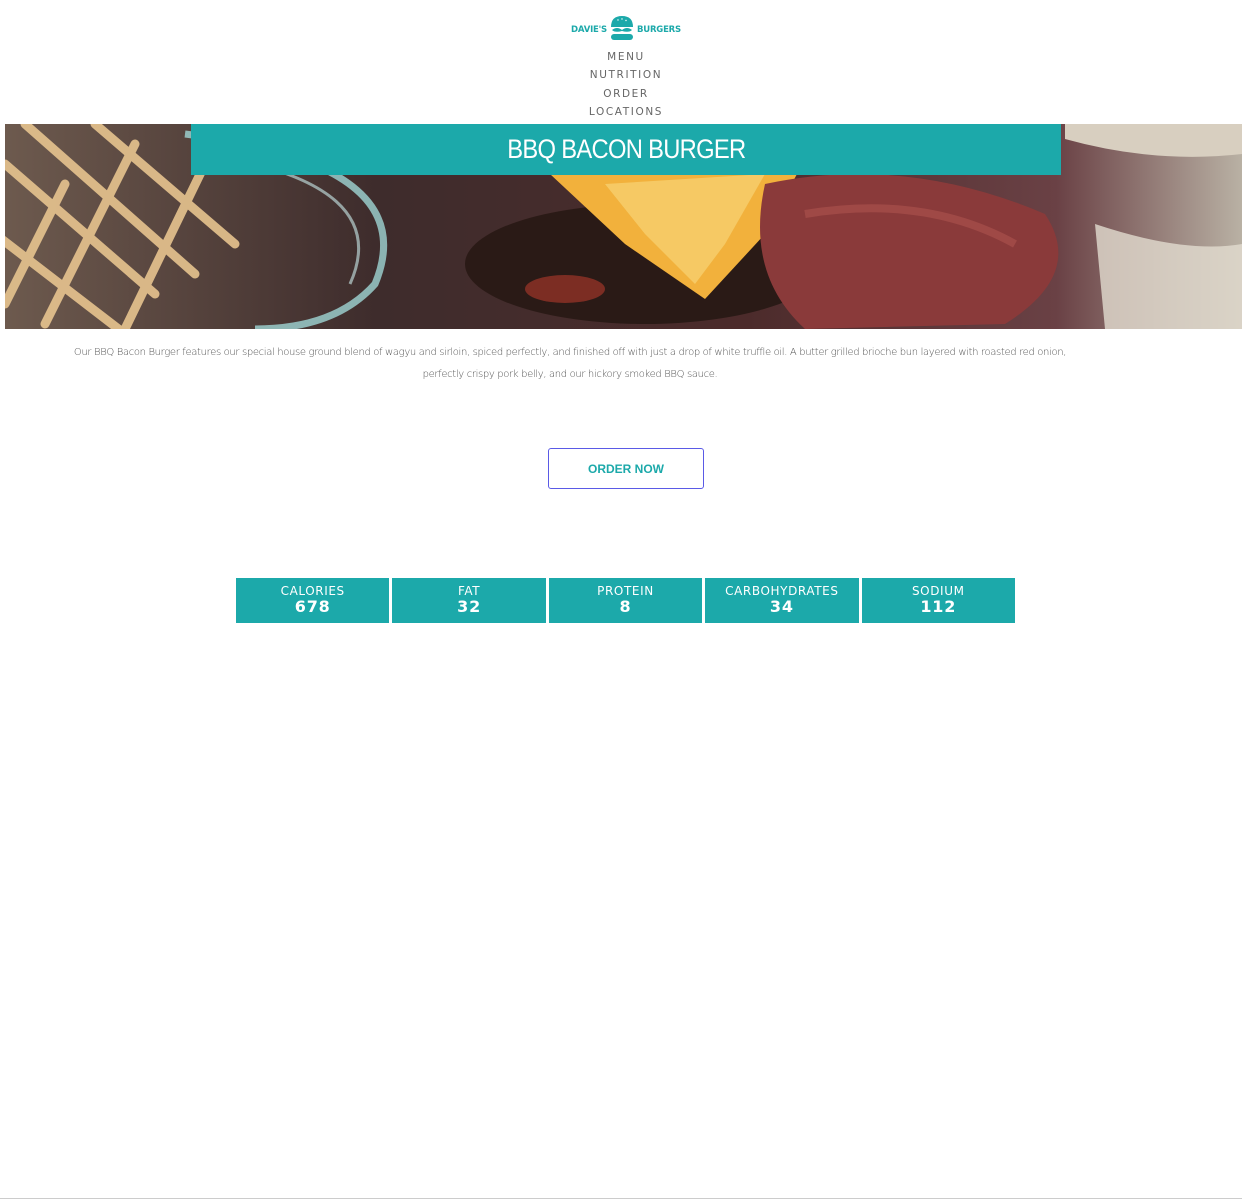 The image size is (1242, 1200). Describe the element at coordinates (626, 468) in the screenshot. I see `order-now-button: ORDER NOW` at that location.